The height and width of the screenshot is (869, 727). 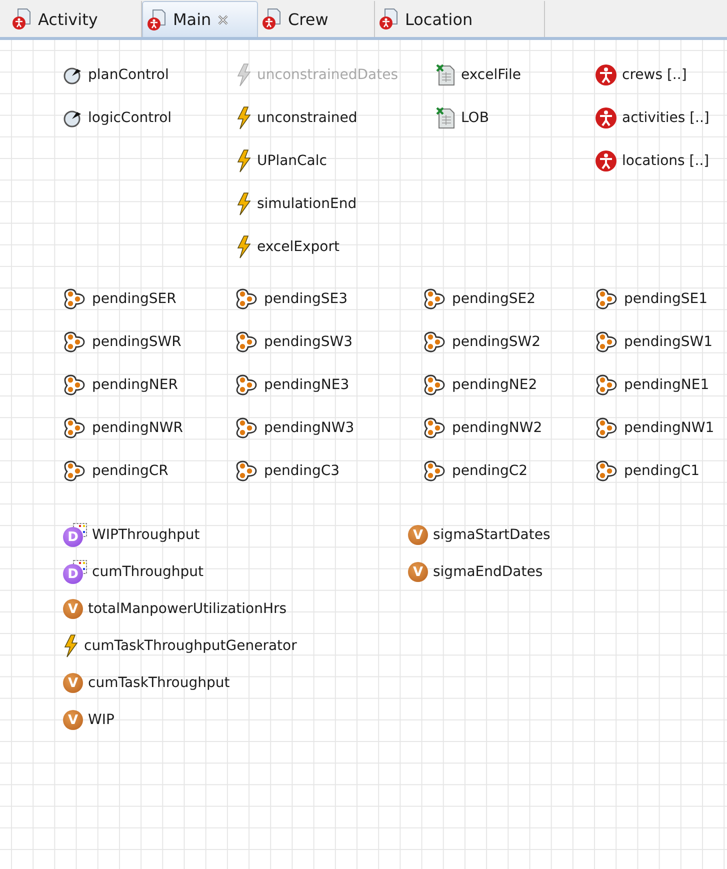 What do you see at coordinates (190, 646) in the screenshot?
I see `element-label: cumTaskThroughputGenerator` at bounding box center [190, 646].